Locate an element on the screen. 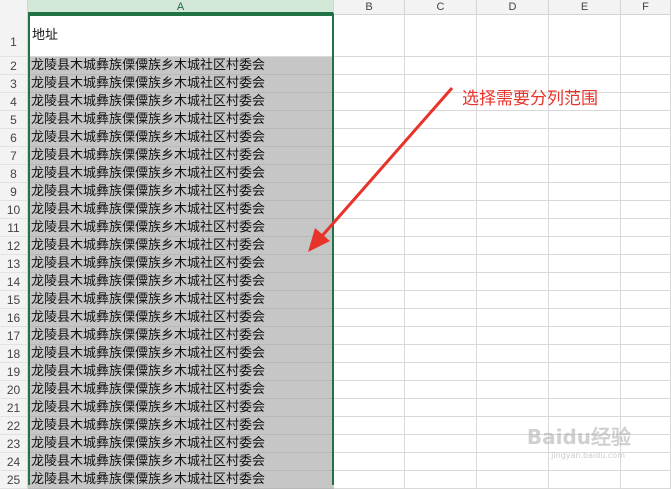 This screenshot has height=489, width=671. baidu-watermark-url: jingyan.baidu.com is located at coordinates (588, 455).